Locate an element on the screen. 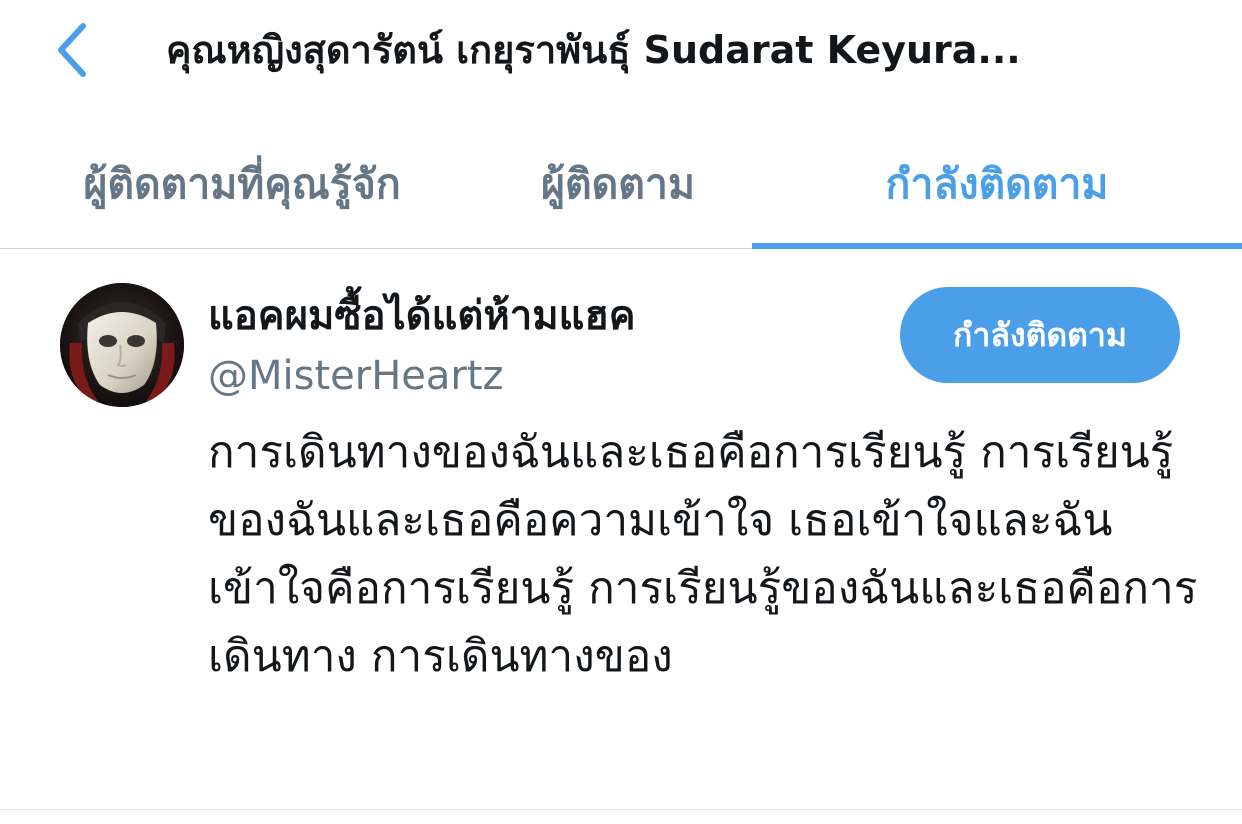 This screenshot has width=1242, height=824. avatar is located at coordinates (122, 345).